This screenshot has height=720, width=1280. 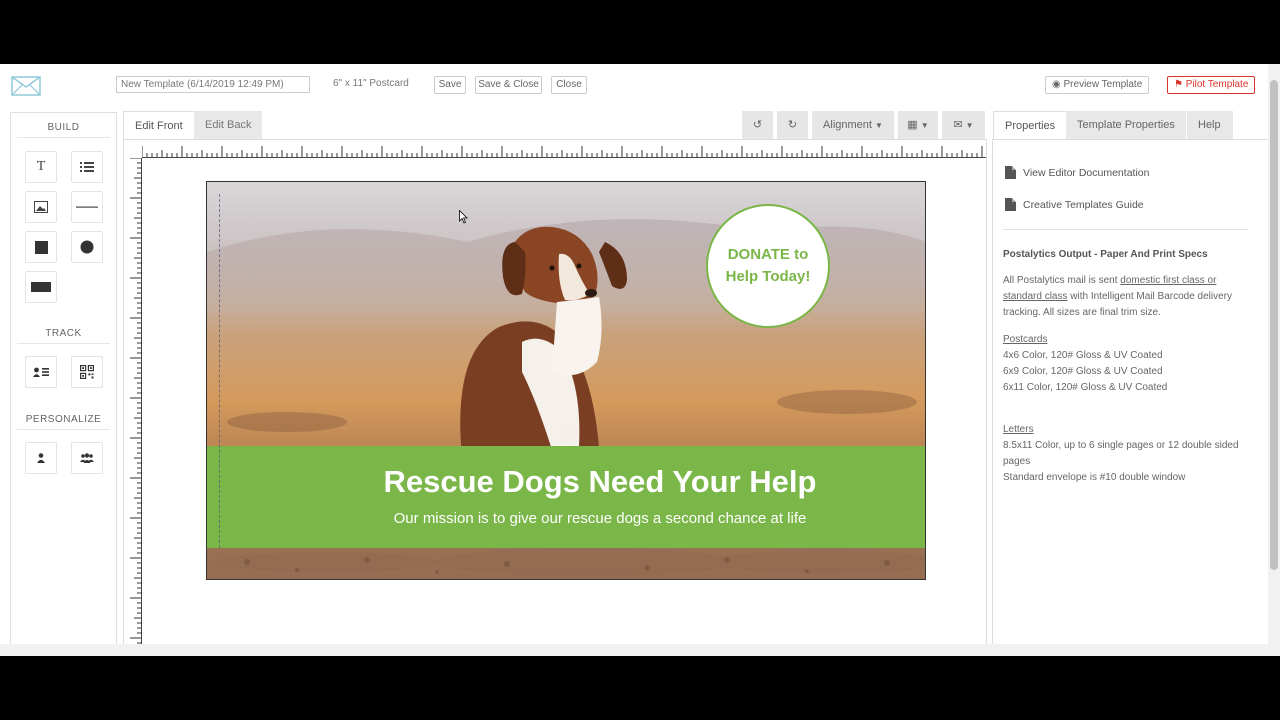 I want to click on save-close-button: Save & Close, so click(x=508, y=85).